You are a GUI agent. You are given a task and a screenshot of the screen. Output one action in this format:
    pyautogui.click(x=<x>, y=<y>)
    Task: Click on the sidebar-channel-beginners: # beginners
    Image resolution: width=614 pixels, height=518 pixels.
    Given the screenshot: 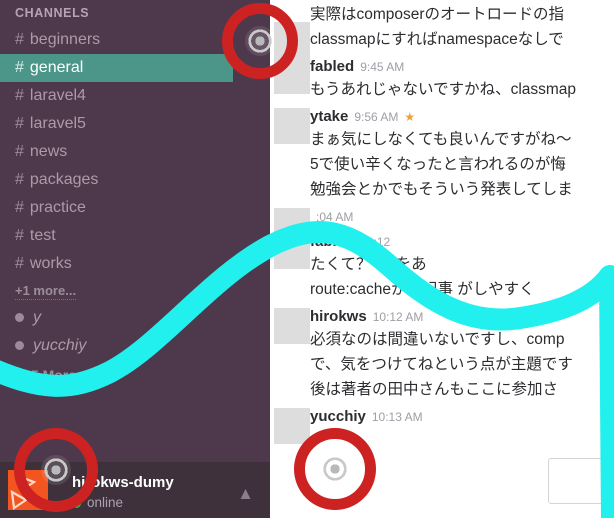 What is the action you would take?
    pyautogui.click(x=135, y=40)
    